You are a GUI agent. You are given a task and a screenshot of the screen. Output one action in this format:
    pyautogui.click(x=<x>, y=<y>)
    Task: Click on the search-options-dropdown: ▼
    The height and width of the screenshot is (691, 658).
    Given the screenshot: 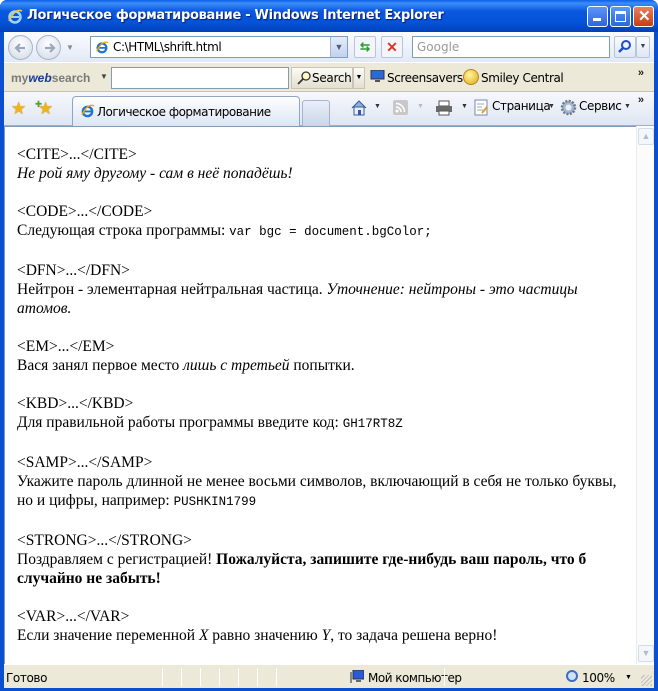 What is the action you would take?
    pyautogui.click(x=643, y=47)
    